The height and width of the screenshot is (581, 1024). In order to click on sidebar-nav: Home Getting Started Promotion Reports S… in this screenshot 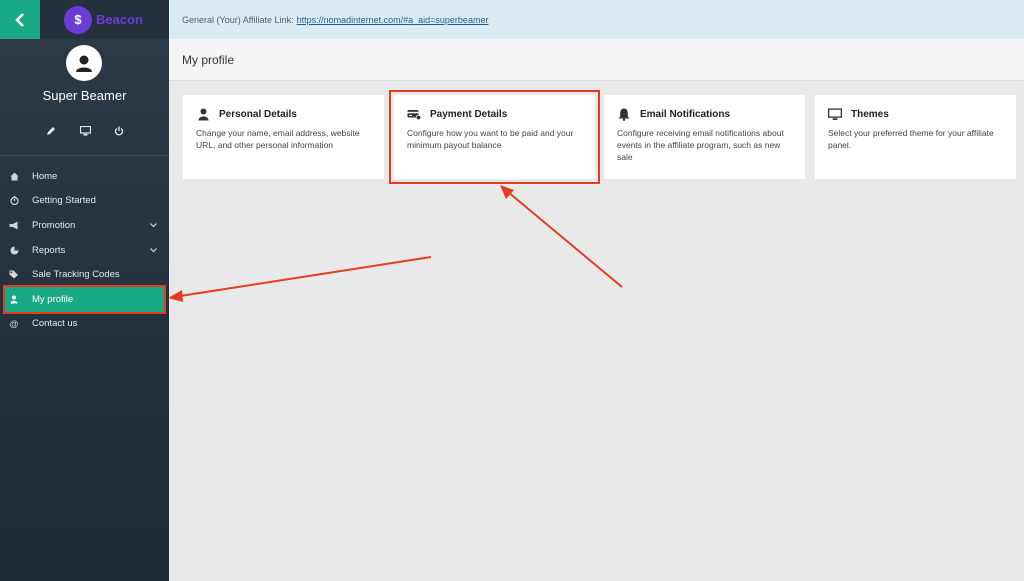, I will do `click(84, 250)`.